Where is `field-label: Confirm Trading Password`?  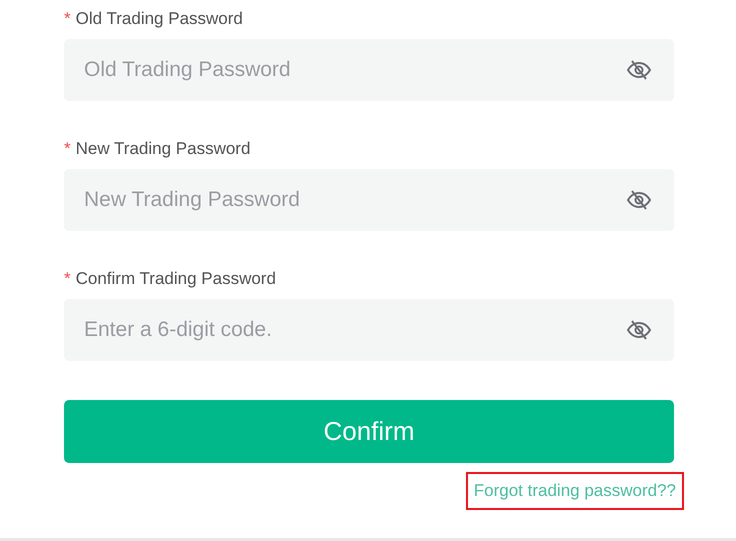 field-label: Confirm Trading Password is located at coordinates (176, 279).